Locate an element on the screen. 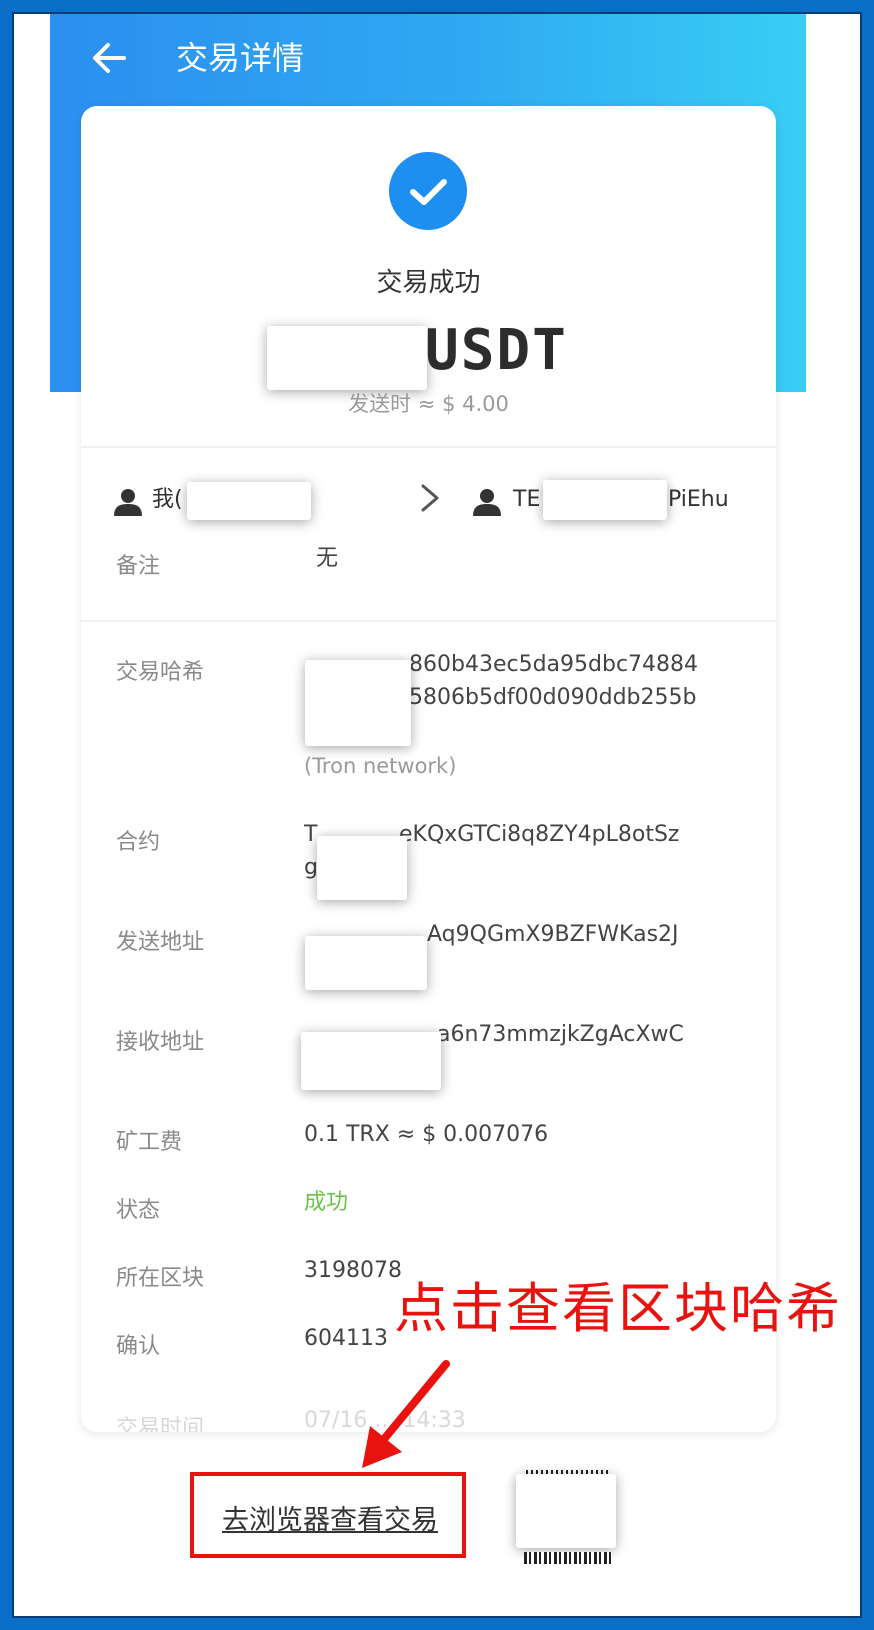 Image resolution: width=874 pixels, height=1630 pixels. annotation-text: 点击查看区块哈希 is located at coordinates (618, 1308).